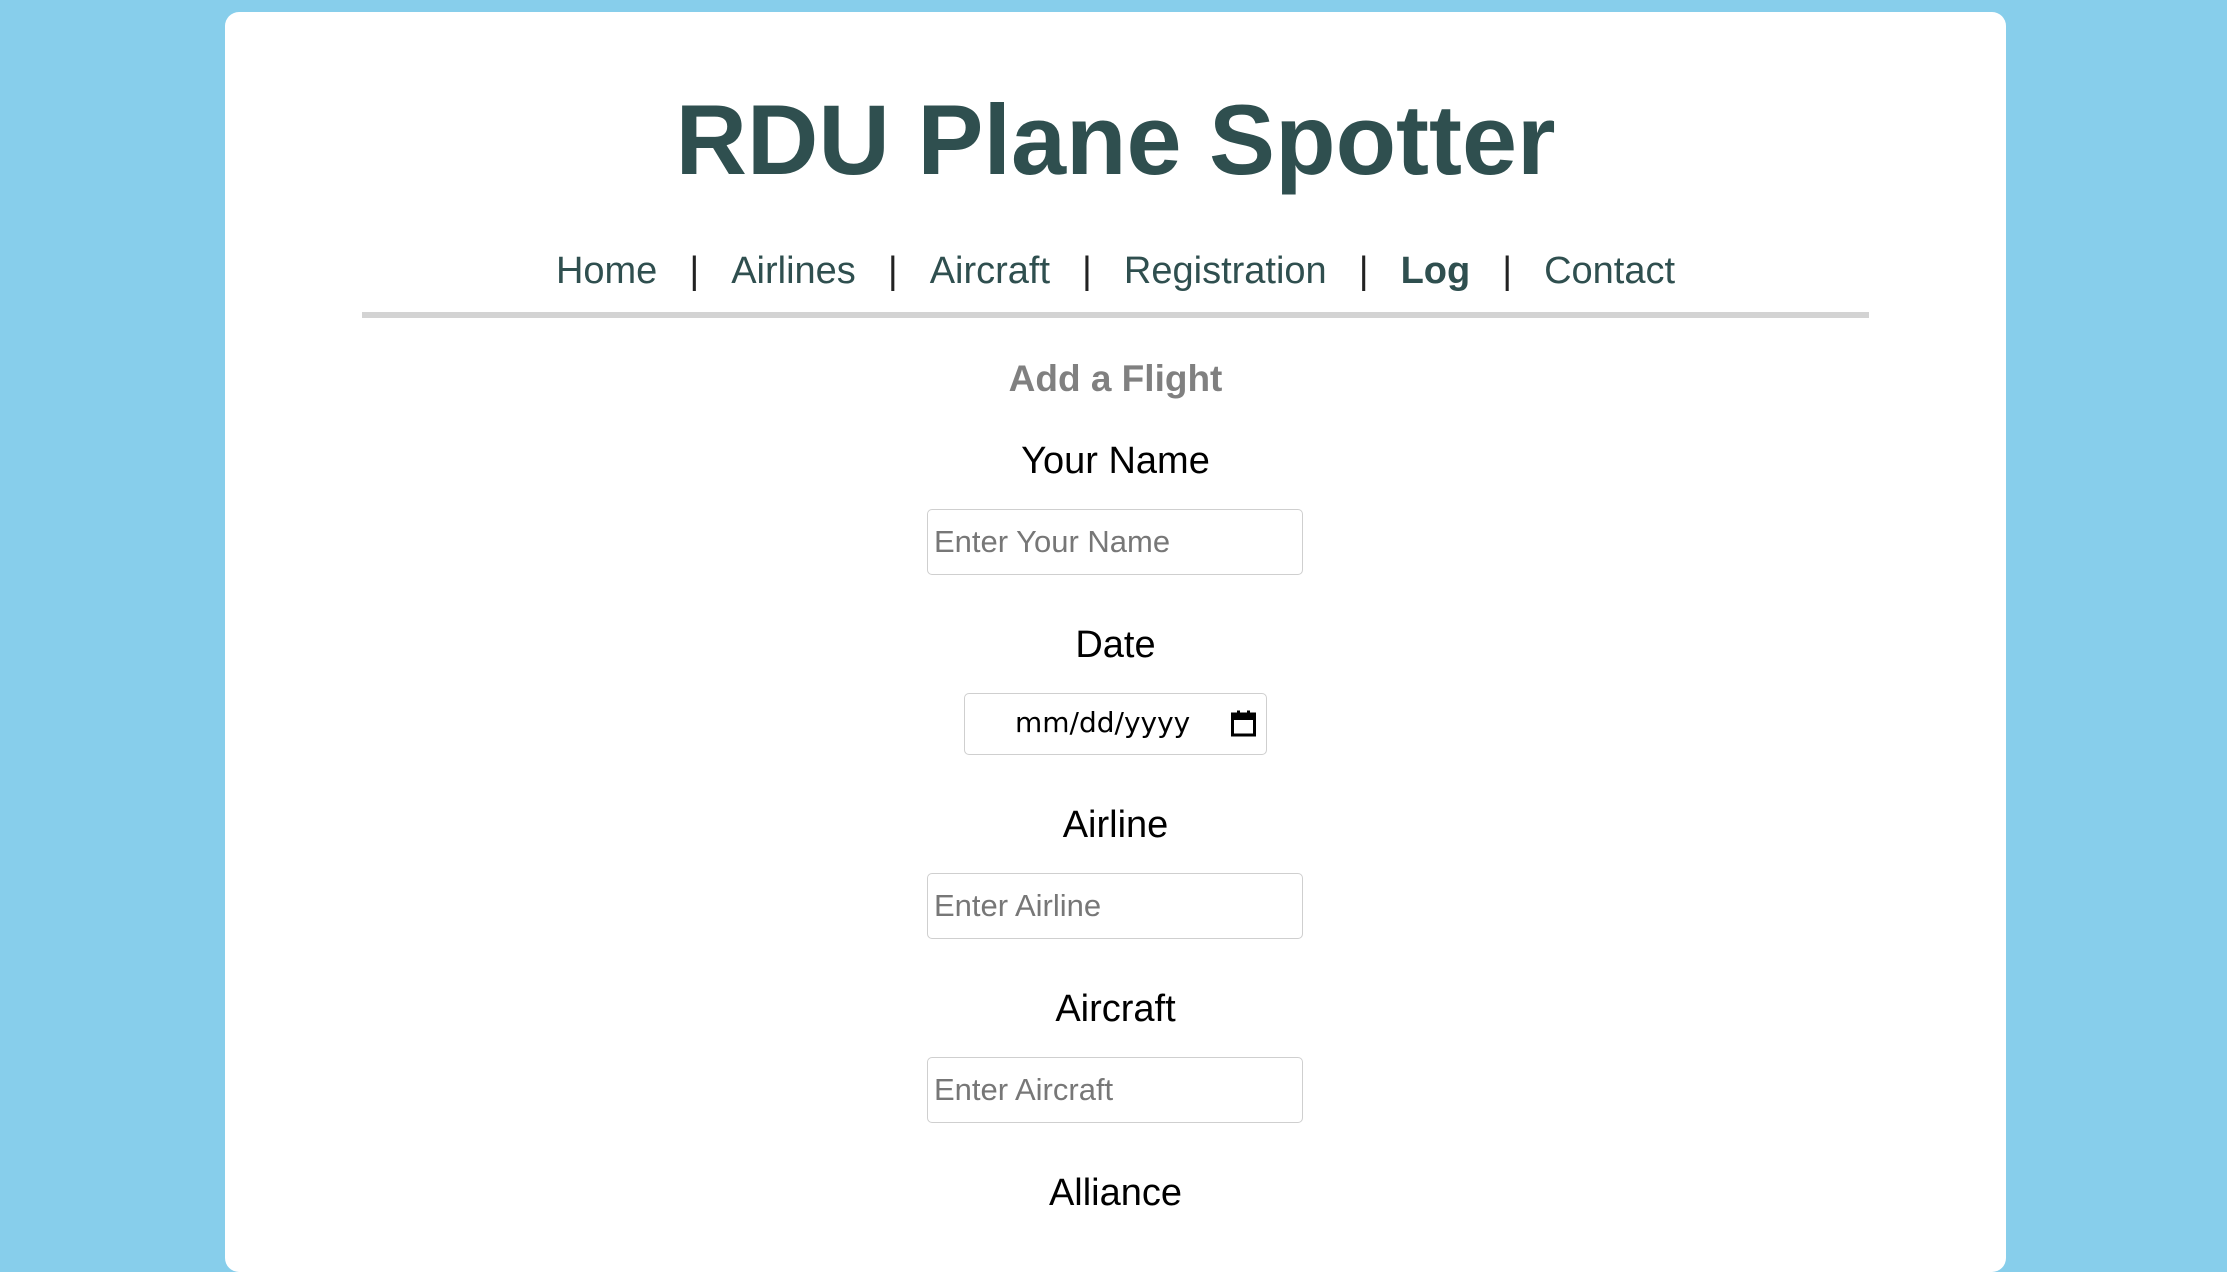 This screenshot has width=2227, height=1272. I want to click on nav-registration-link: Registration, so click(1225, 271).